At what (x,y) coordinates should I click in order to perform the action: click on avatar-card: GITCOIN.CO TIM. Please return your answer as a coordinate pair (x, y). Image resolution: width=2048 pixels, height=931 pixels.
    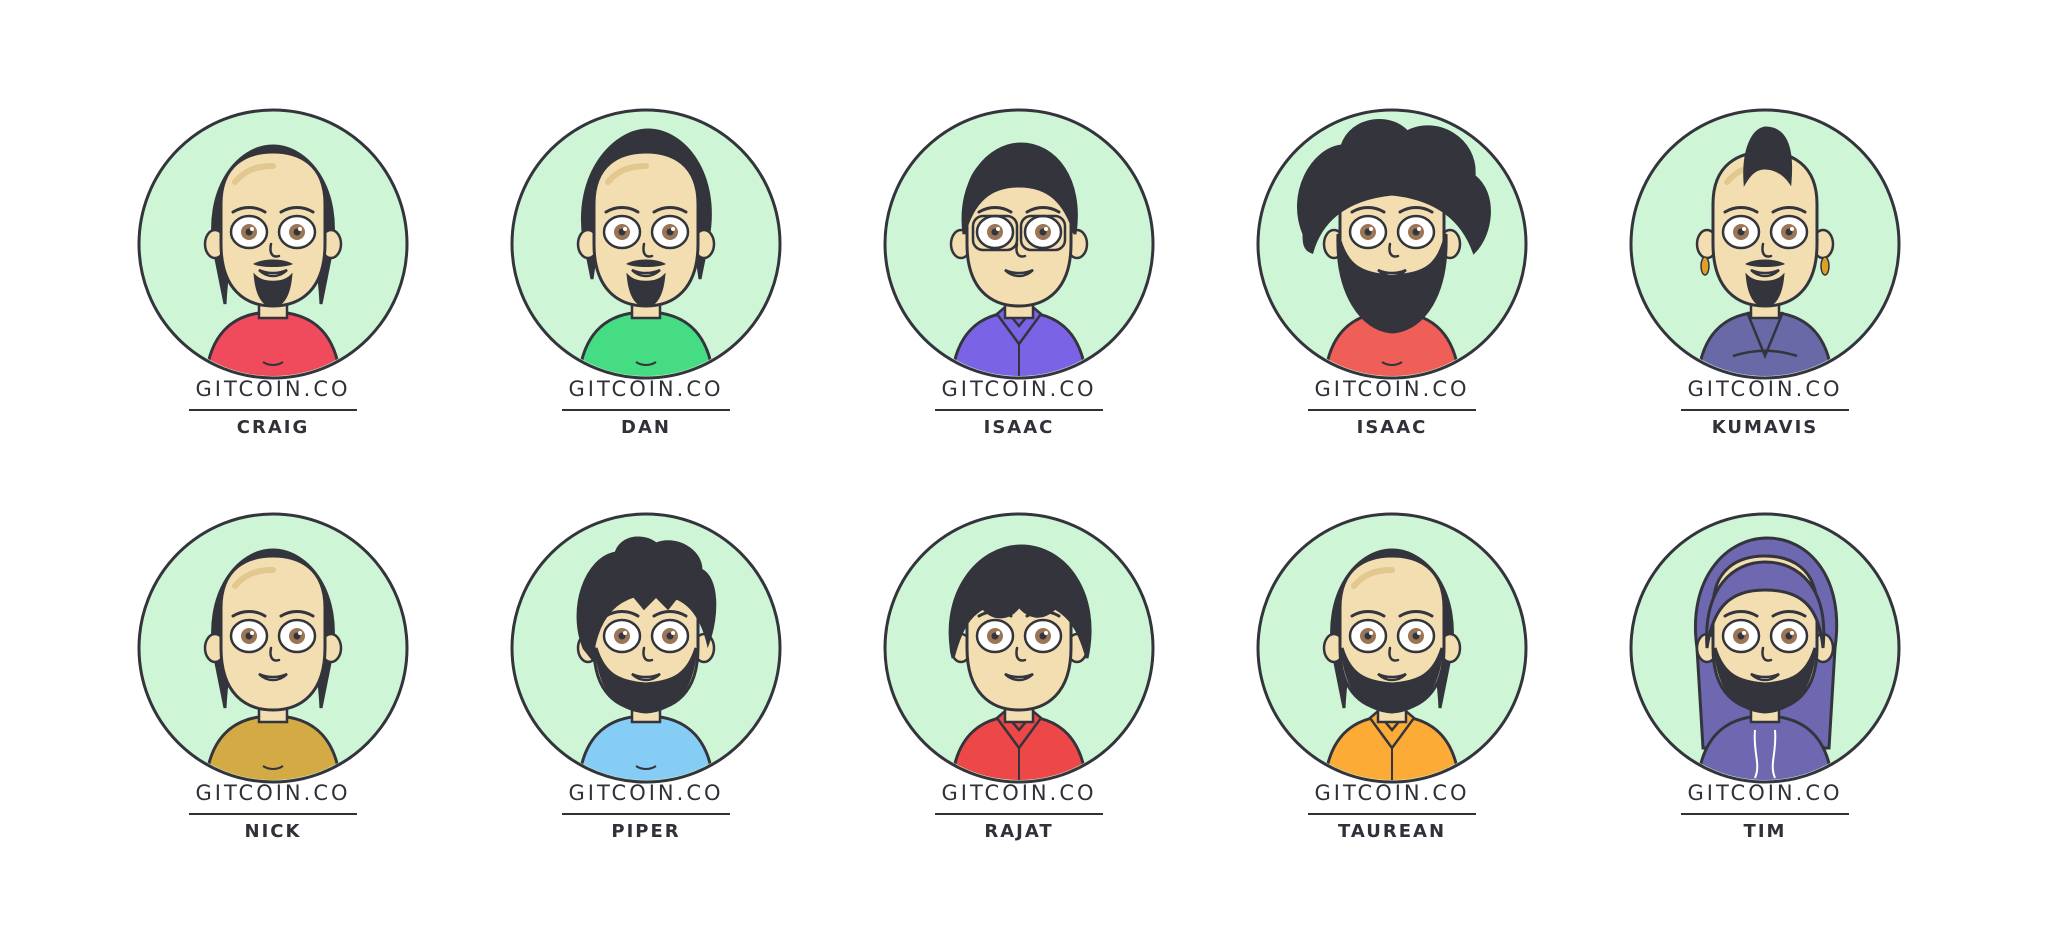
    Looking at the image, I should click on (1765, 688).